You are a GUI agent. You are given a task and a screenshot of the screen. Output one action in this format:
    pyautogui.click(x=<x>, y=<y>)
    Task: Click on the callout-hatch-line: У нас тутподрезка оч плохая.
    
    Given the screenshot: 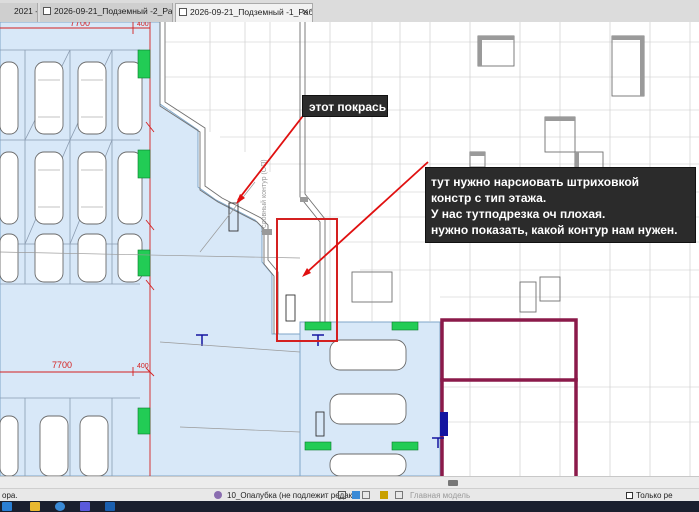 What is the action you would take?
    pyautogui.click(x=518, y=214)
    